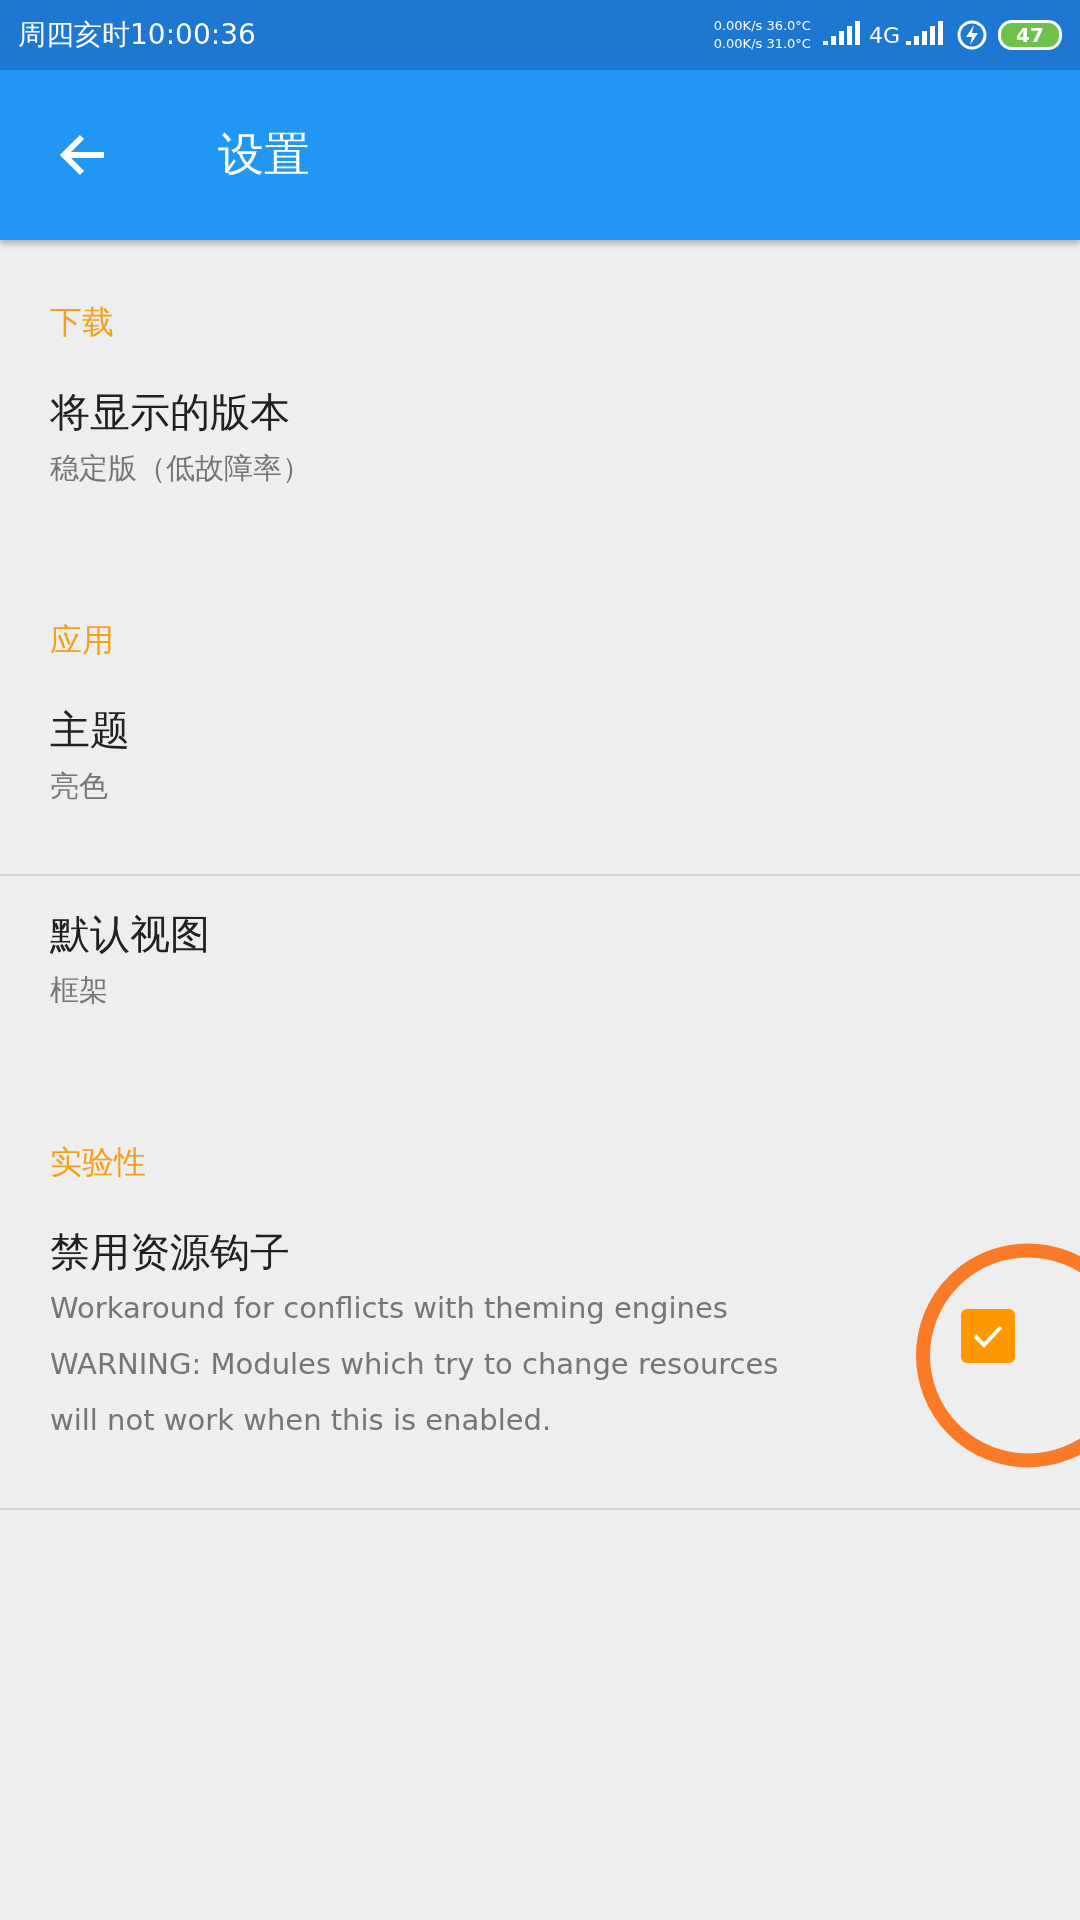  I want to click on network-speed: 0.00K/s 31.0°C, so click(762, 44).